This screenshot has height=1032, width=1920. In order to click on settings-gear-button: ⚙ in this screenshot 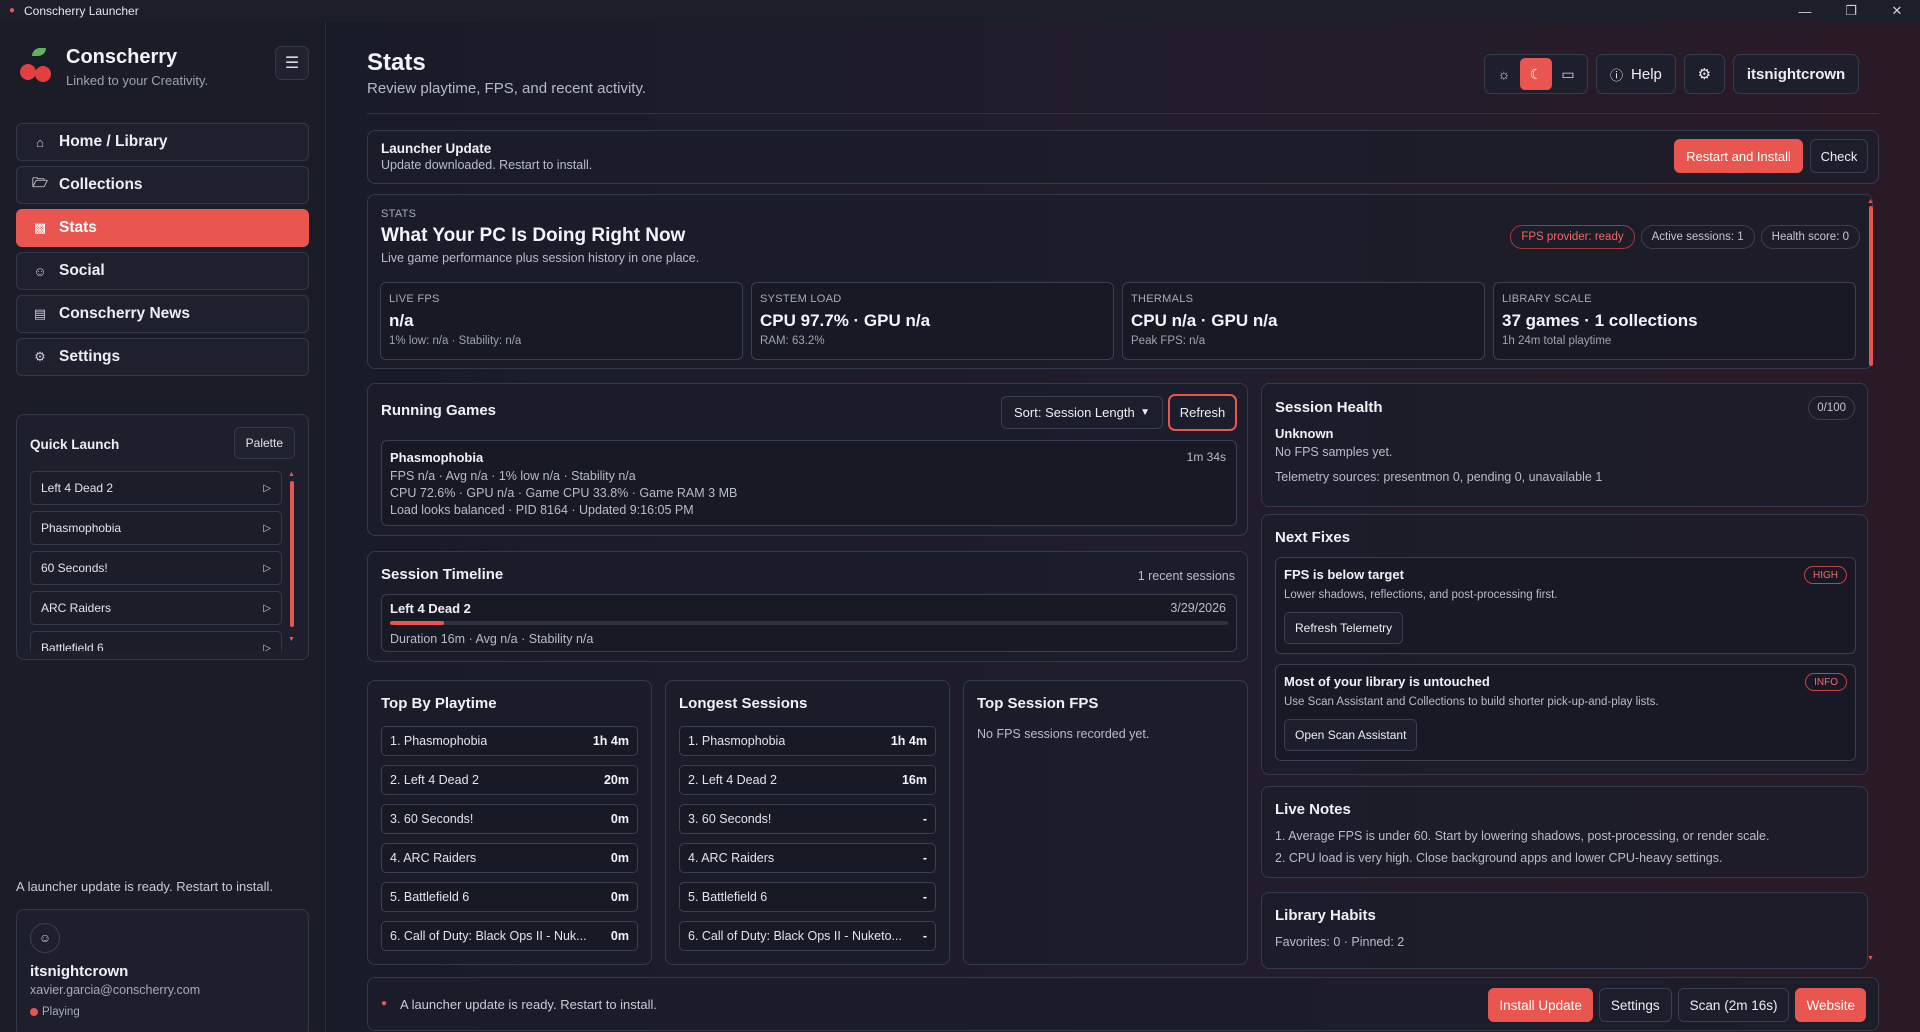, I will do `click(1704, 74)`.